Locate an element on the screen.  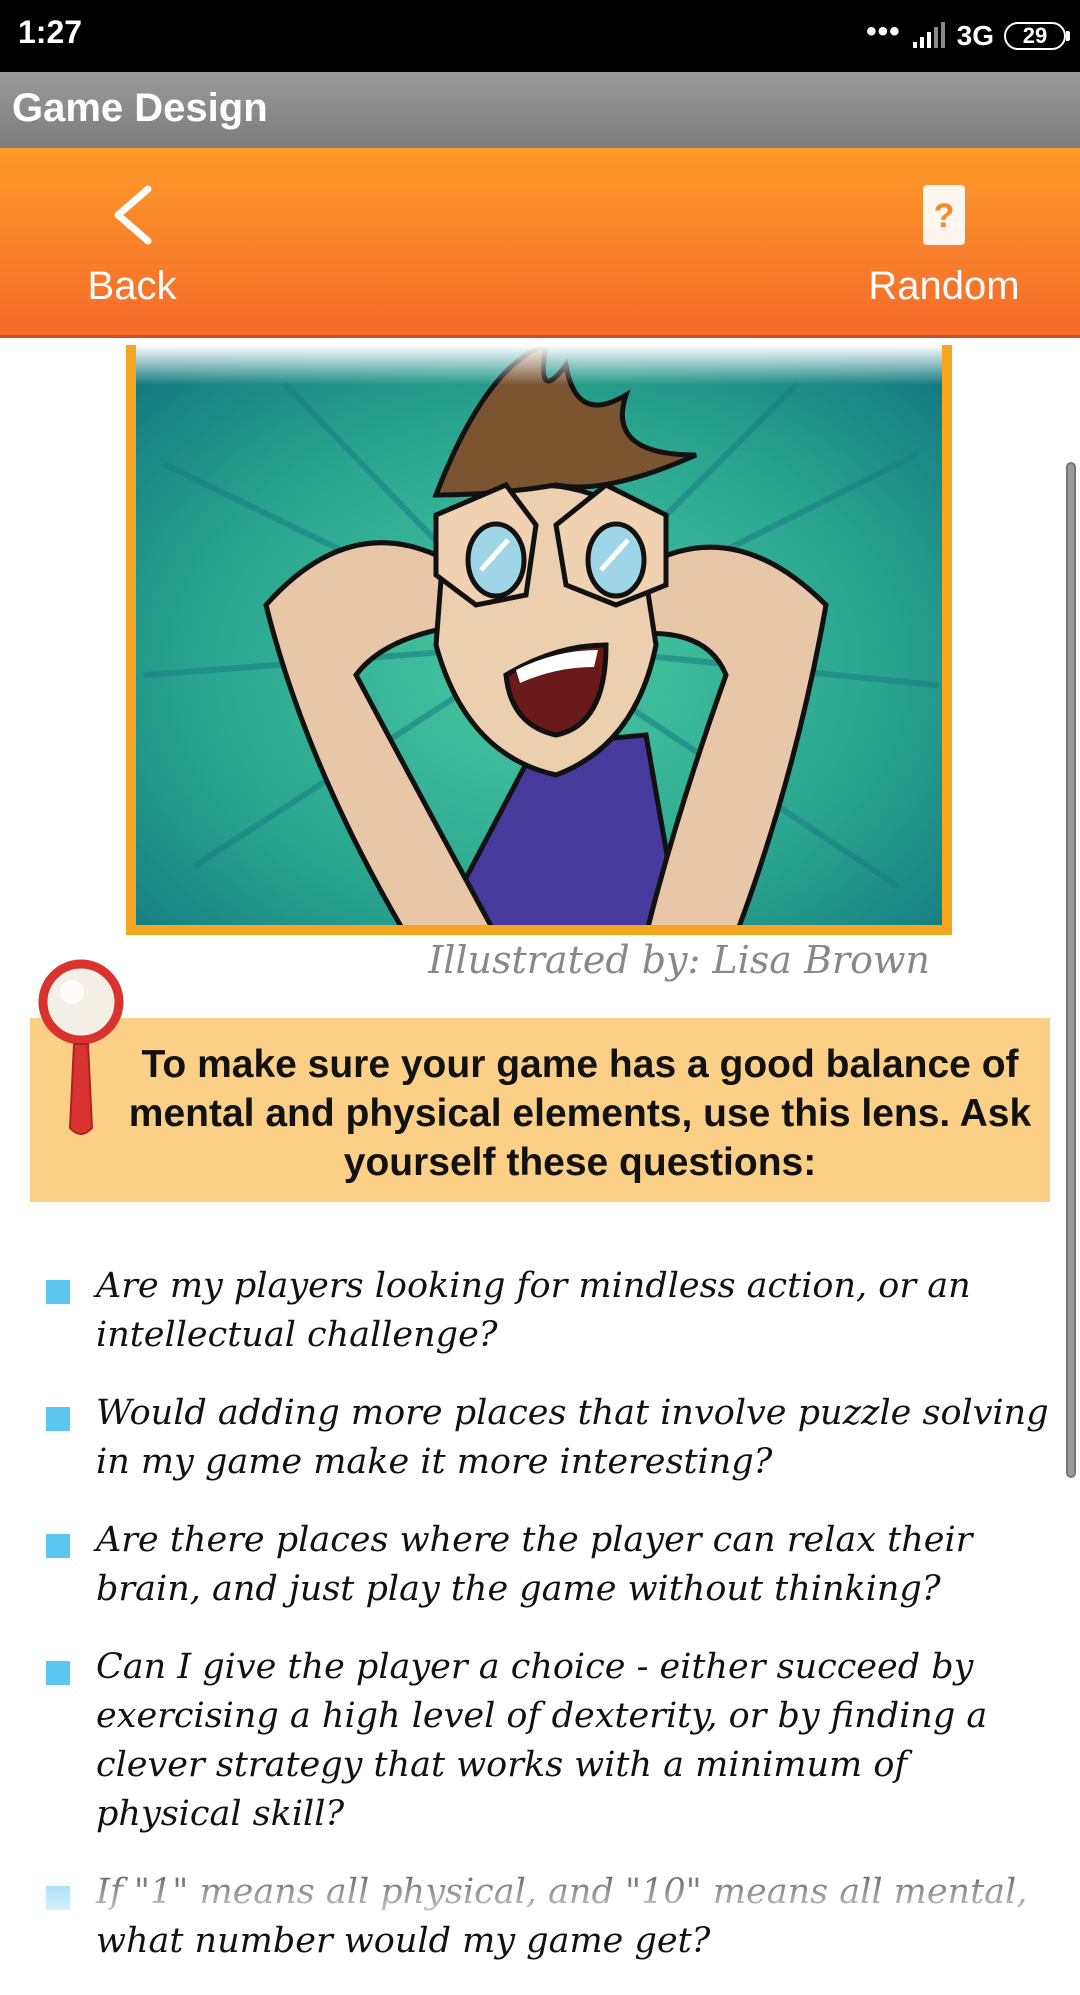
notification-dots-icon: ••• is located at coordinates (883, 31).